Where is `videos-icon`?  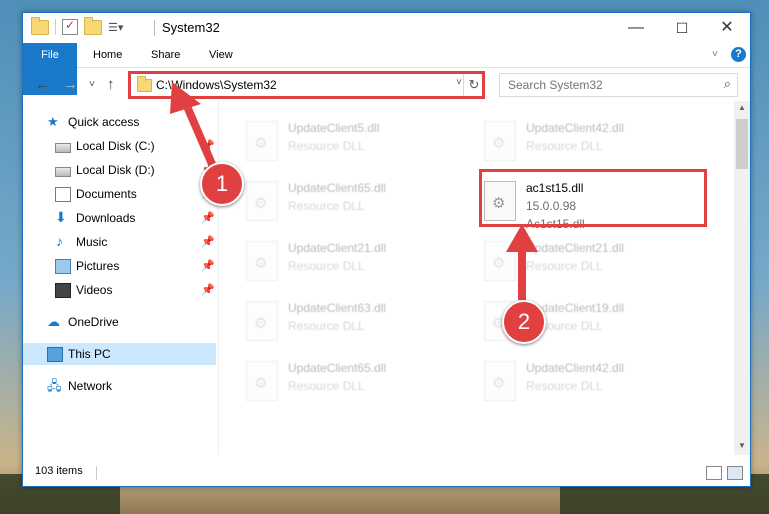
videos-icon is located at coordinates (63, 290).